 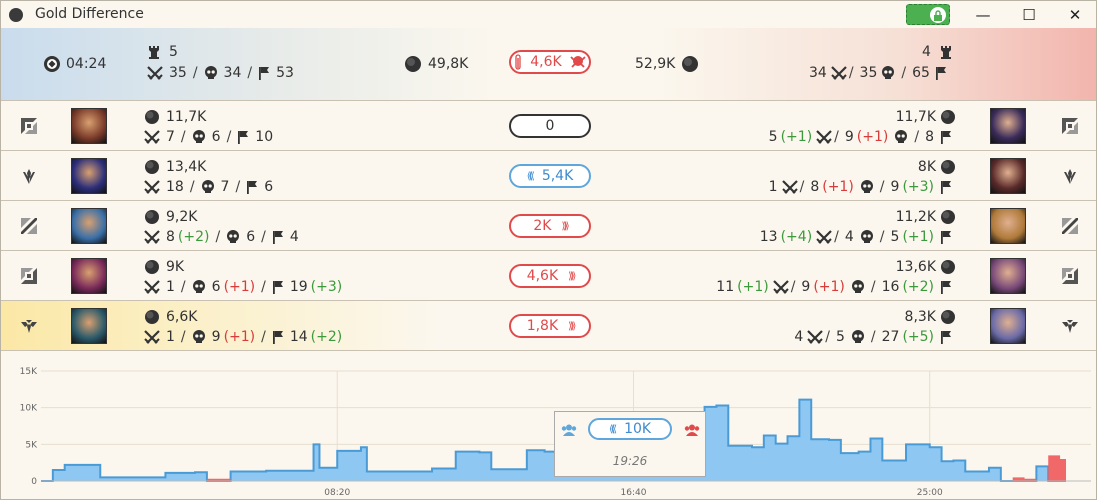 What do you see at coordinates (928, 14) in the screenshot?
I see `lock-toggle` at bounding box center [928, 14].